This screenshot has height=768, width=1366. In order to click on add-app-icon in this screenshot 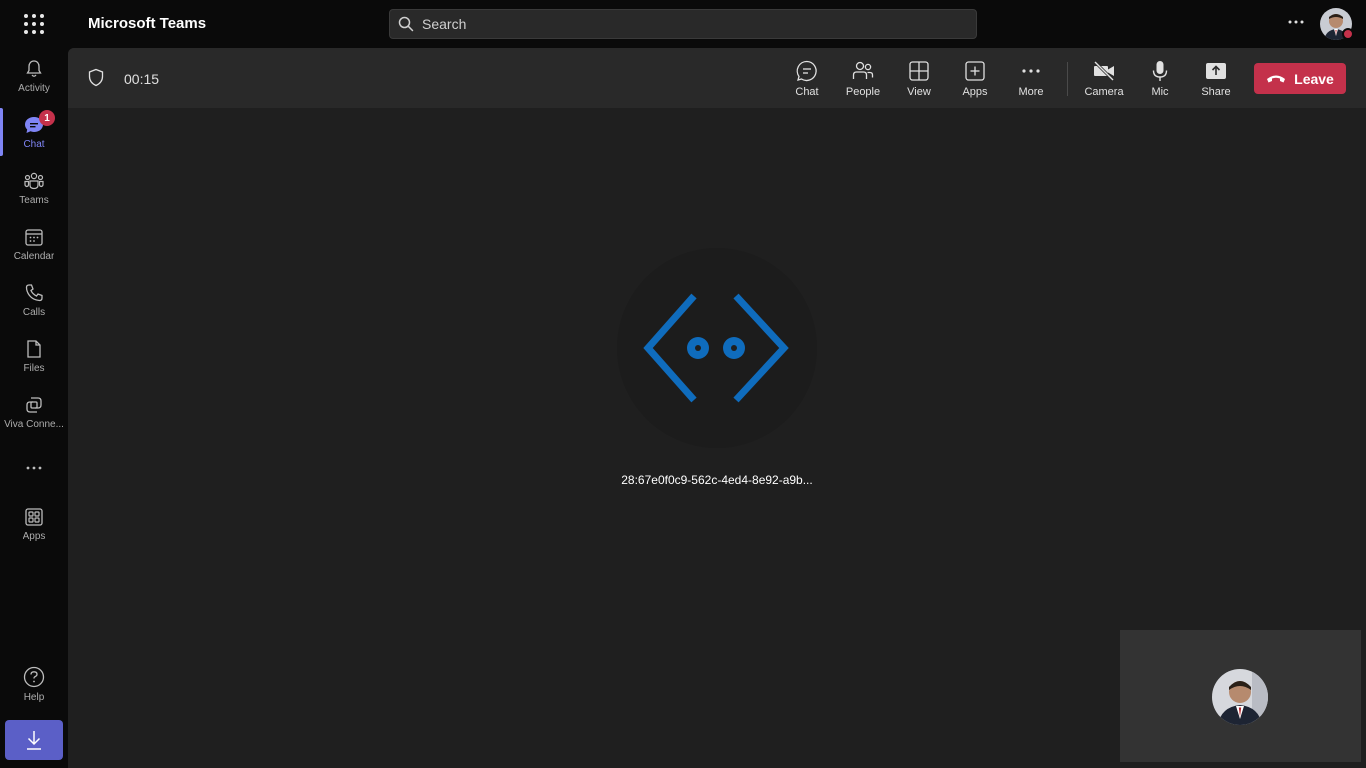, I will do `click(975, 71)`.